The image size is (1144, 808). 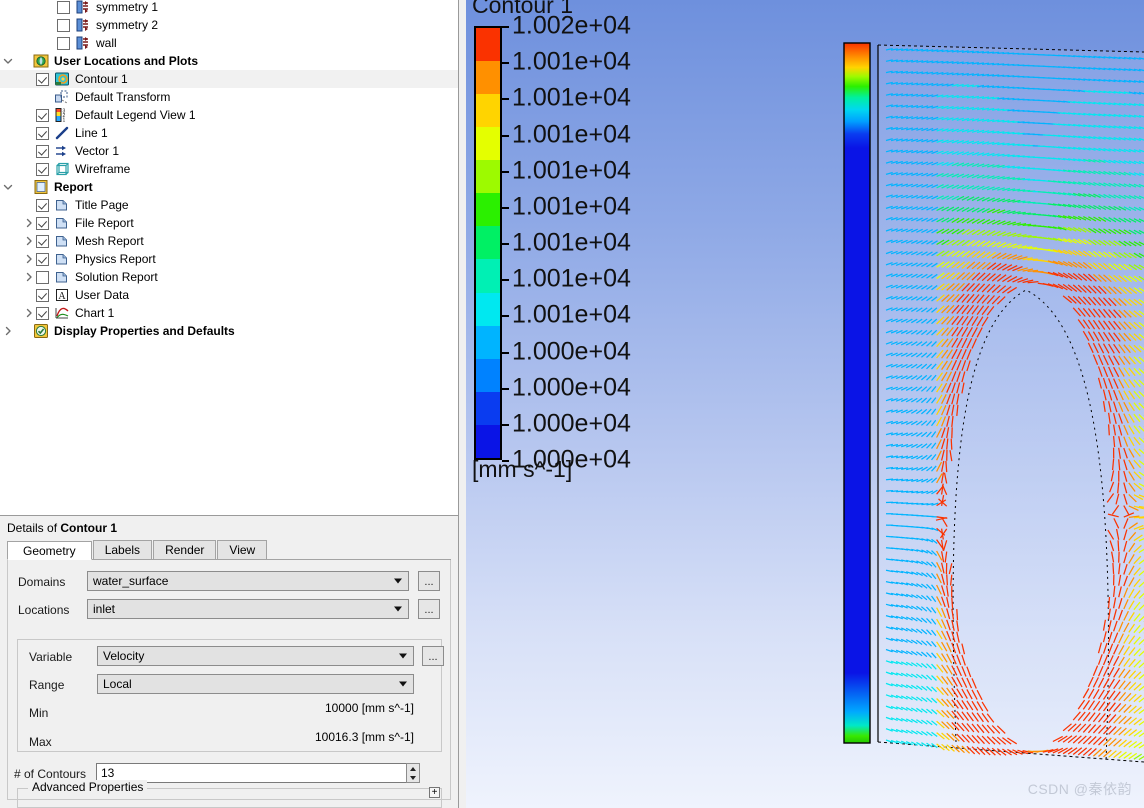 I want to click on tree-item-default-transform: Default Transform, so click(x=229, y=97).